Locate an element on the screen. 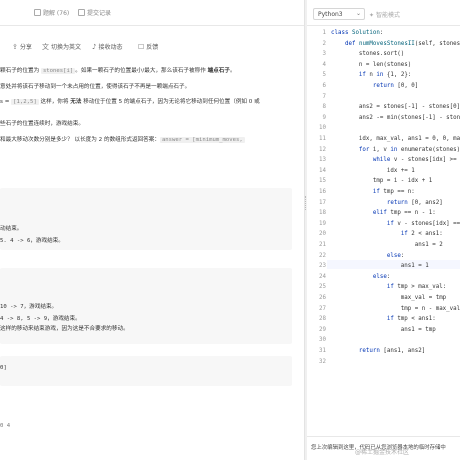 The height and width of the screenshot is (460, 460). line-number: 4 is located at coordinates (324, 64).